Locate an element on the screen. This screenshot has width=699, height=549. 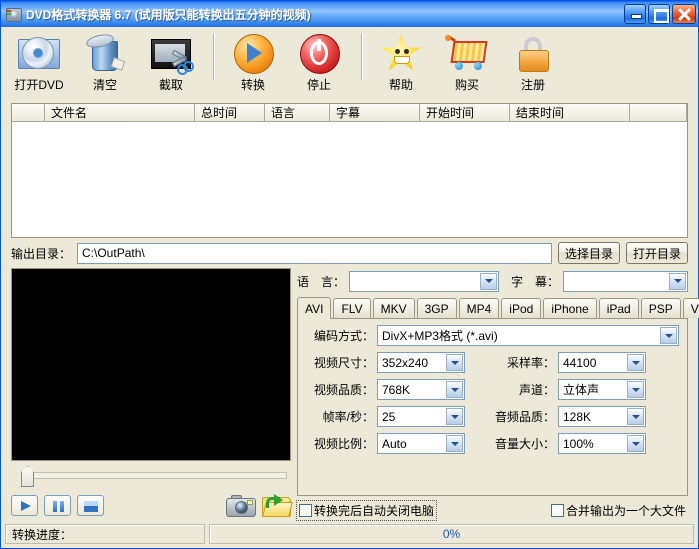
column-header-start-time: 开始时间 is located at coordinates (465, 112).